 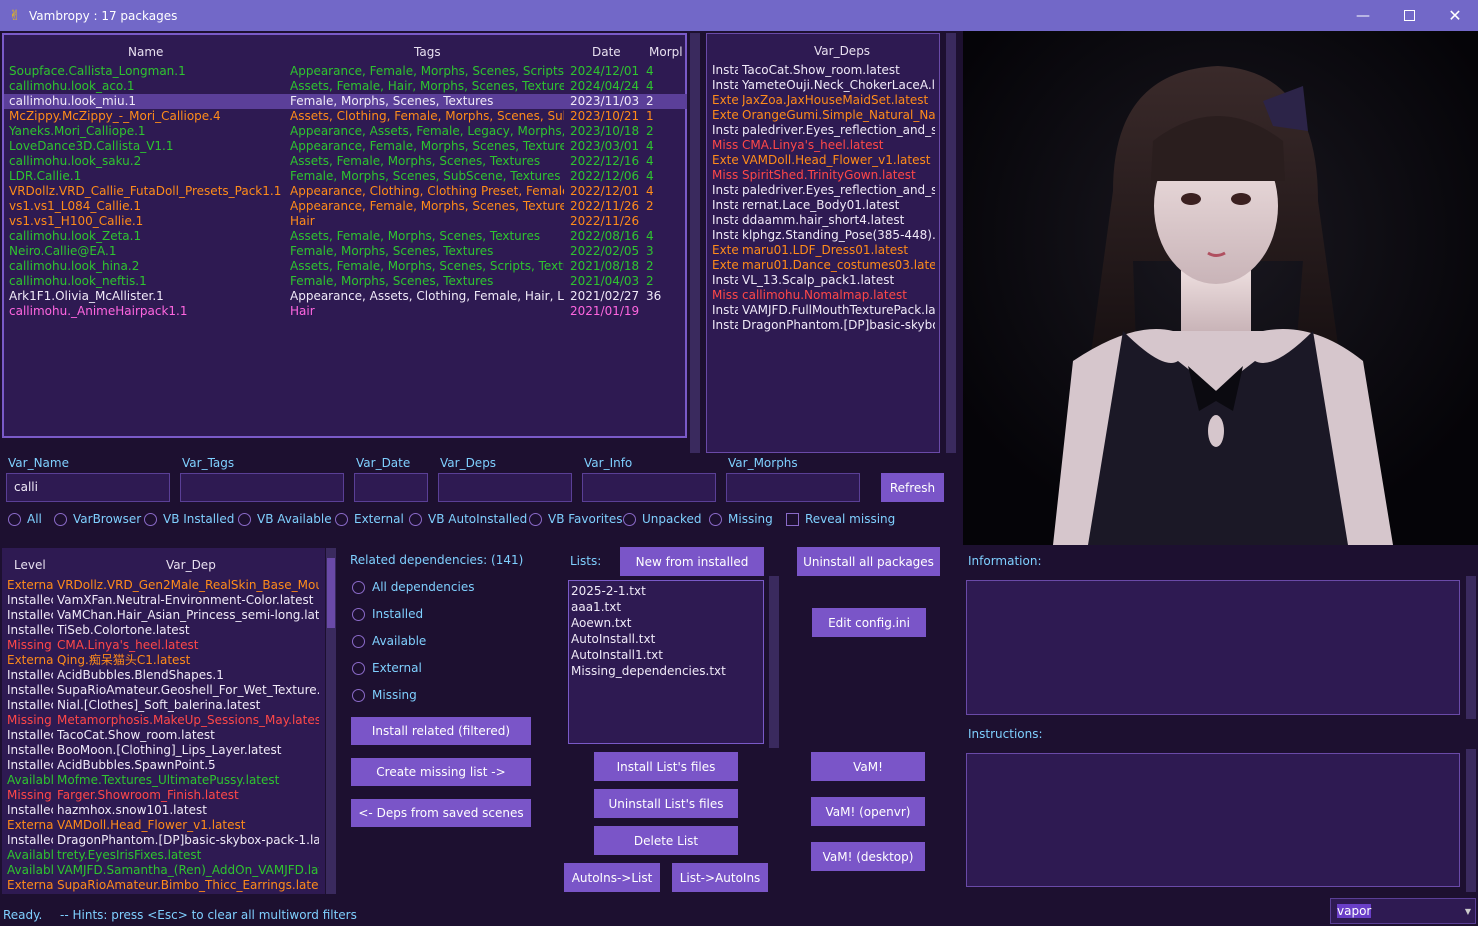 What do you see at coordinates (792, 519) in the screenshot?
I see `reveal-missing-checkbox` at bounding box center [792, 519].